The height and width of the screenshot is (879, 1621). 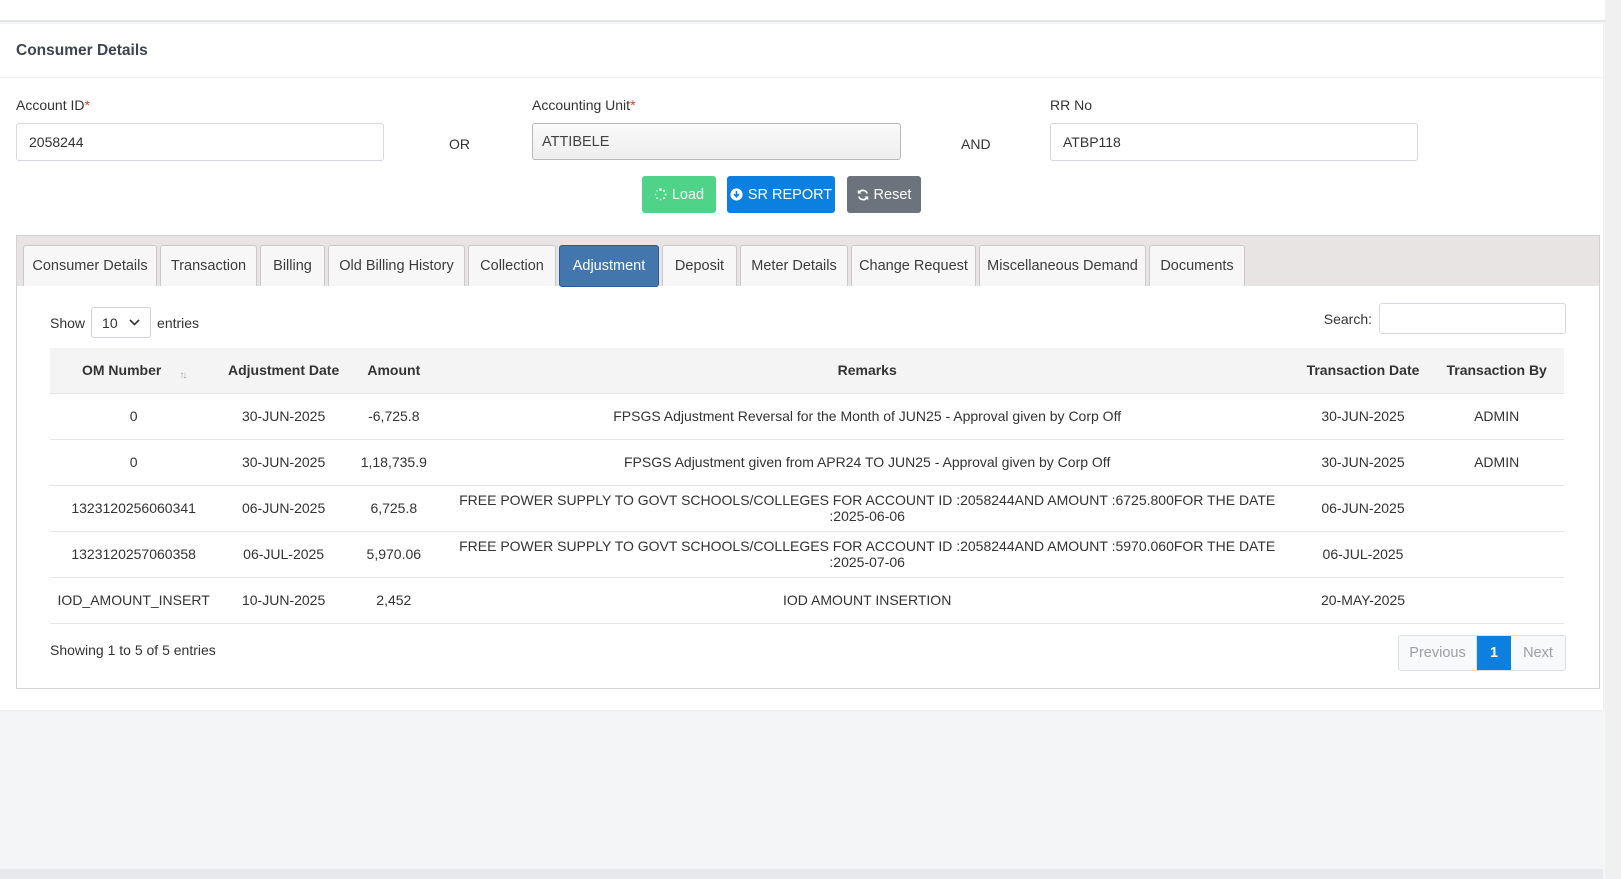 I want to click on accounting-unit-label-text: Accounting Unit, so click(x=581, y=105).